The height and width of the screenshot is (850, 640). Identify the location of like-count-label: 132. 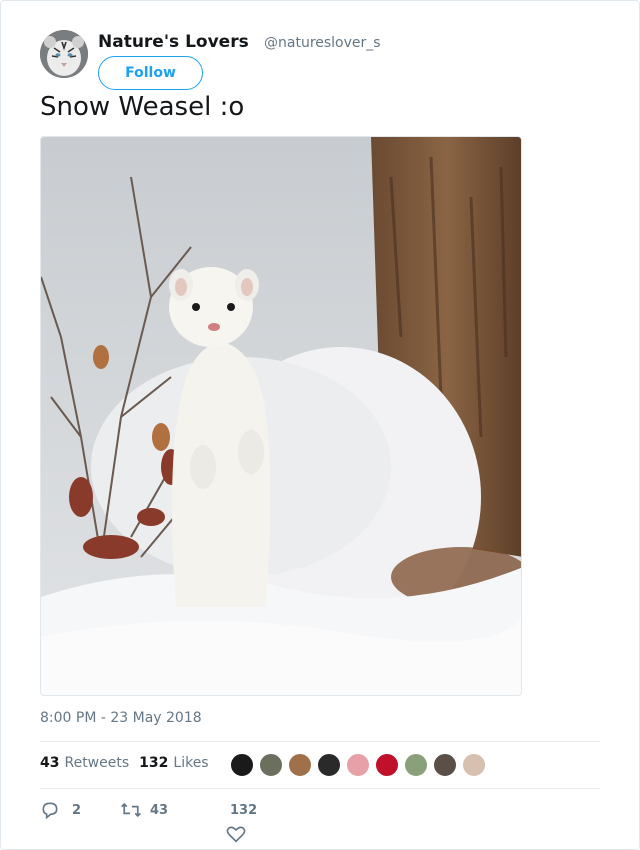
(243, 810).